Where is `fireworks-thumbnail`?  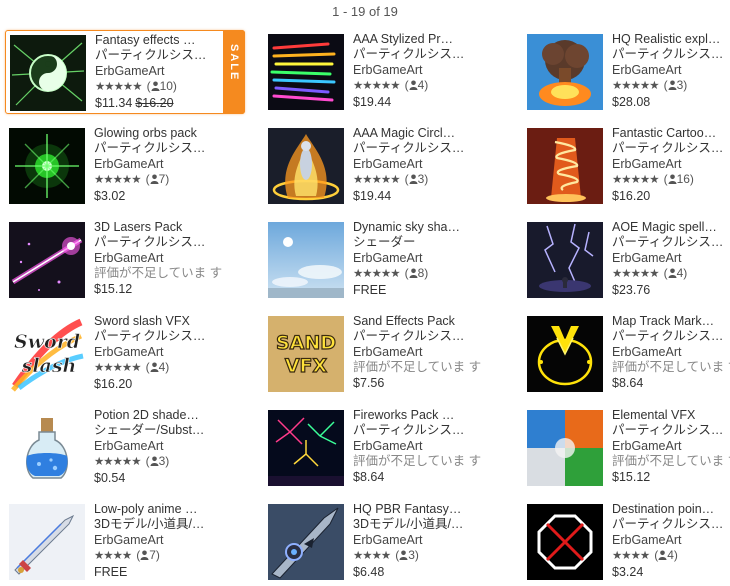 fireworks-thumbnail is located at coordinates (306, 448).